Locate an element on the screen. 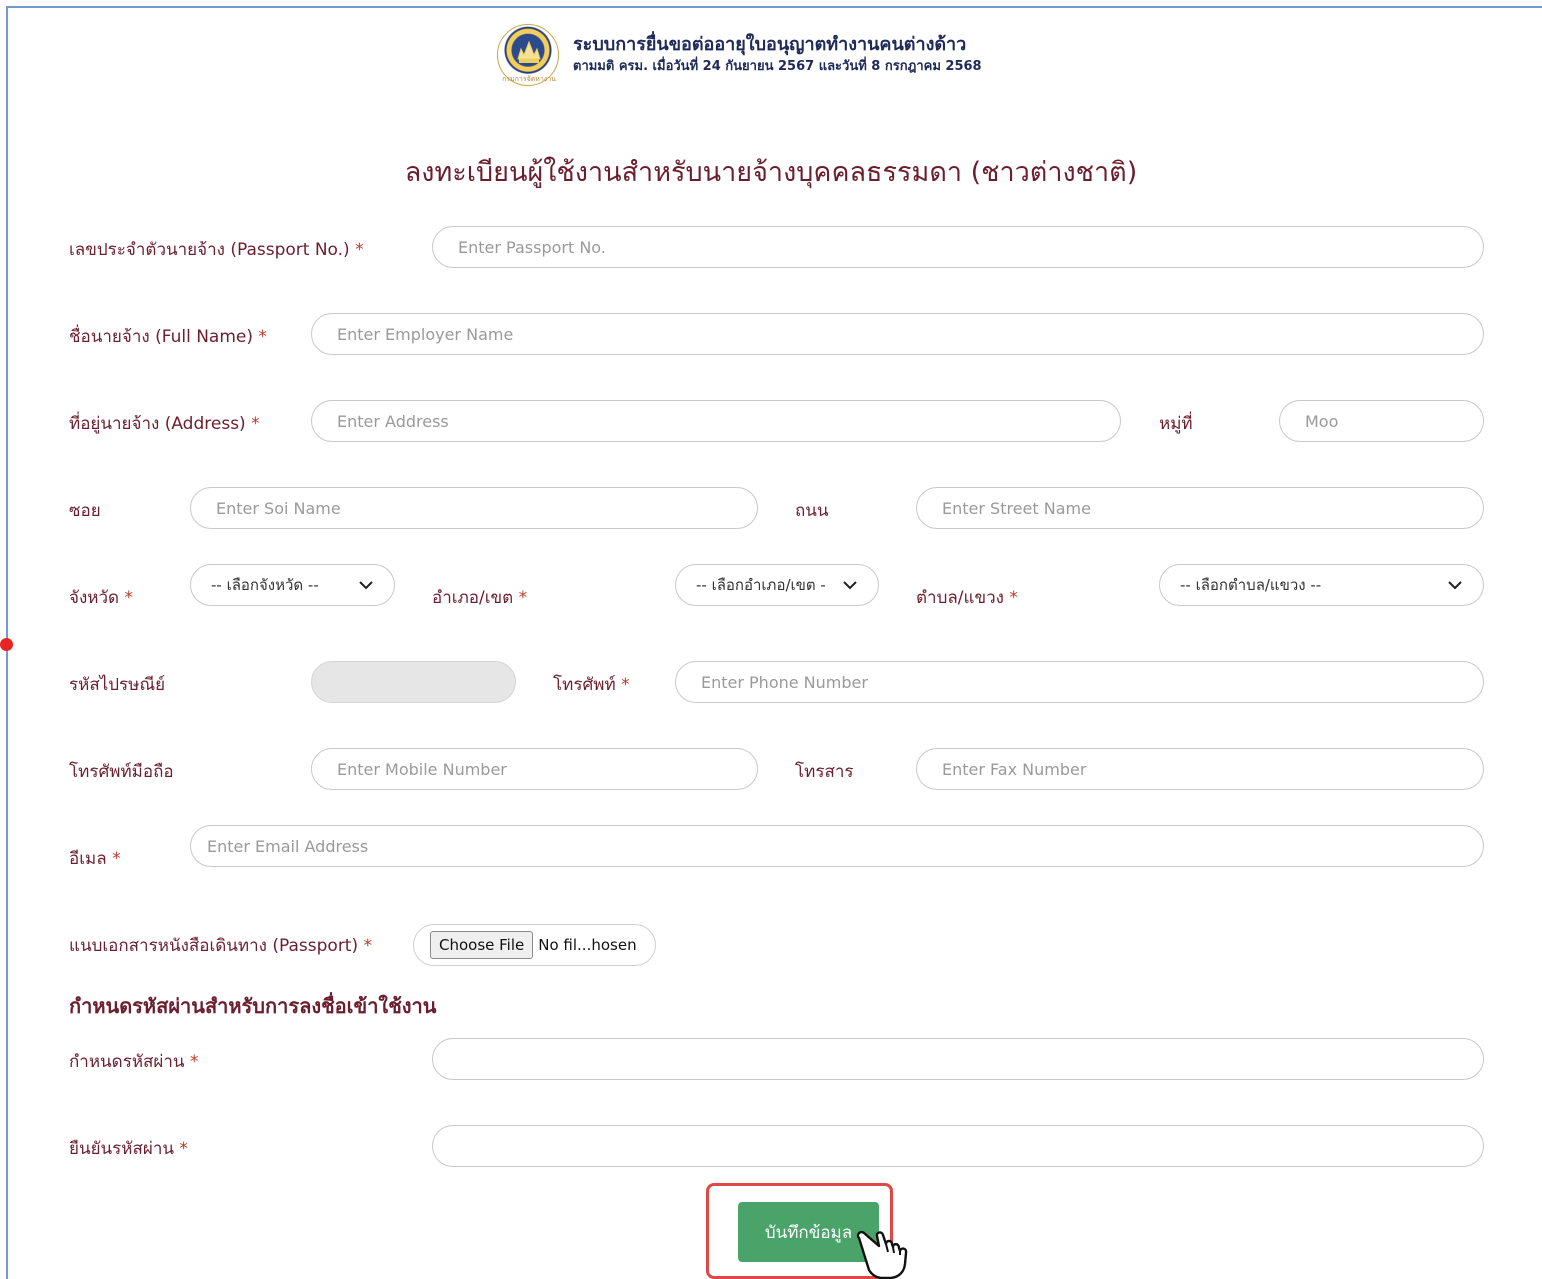 This screenshot has width=1542, height=1279. soi-label: ซอย is located at coordinates (85, 511).